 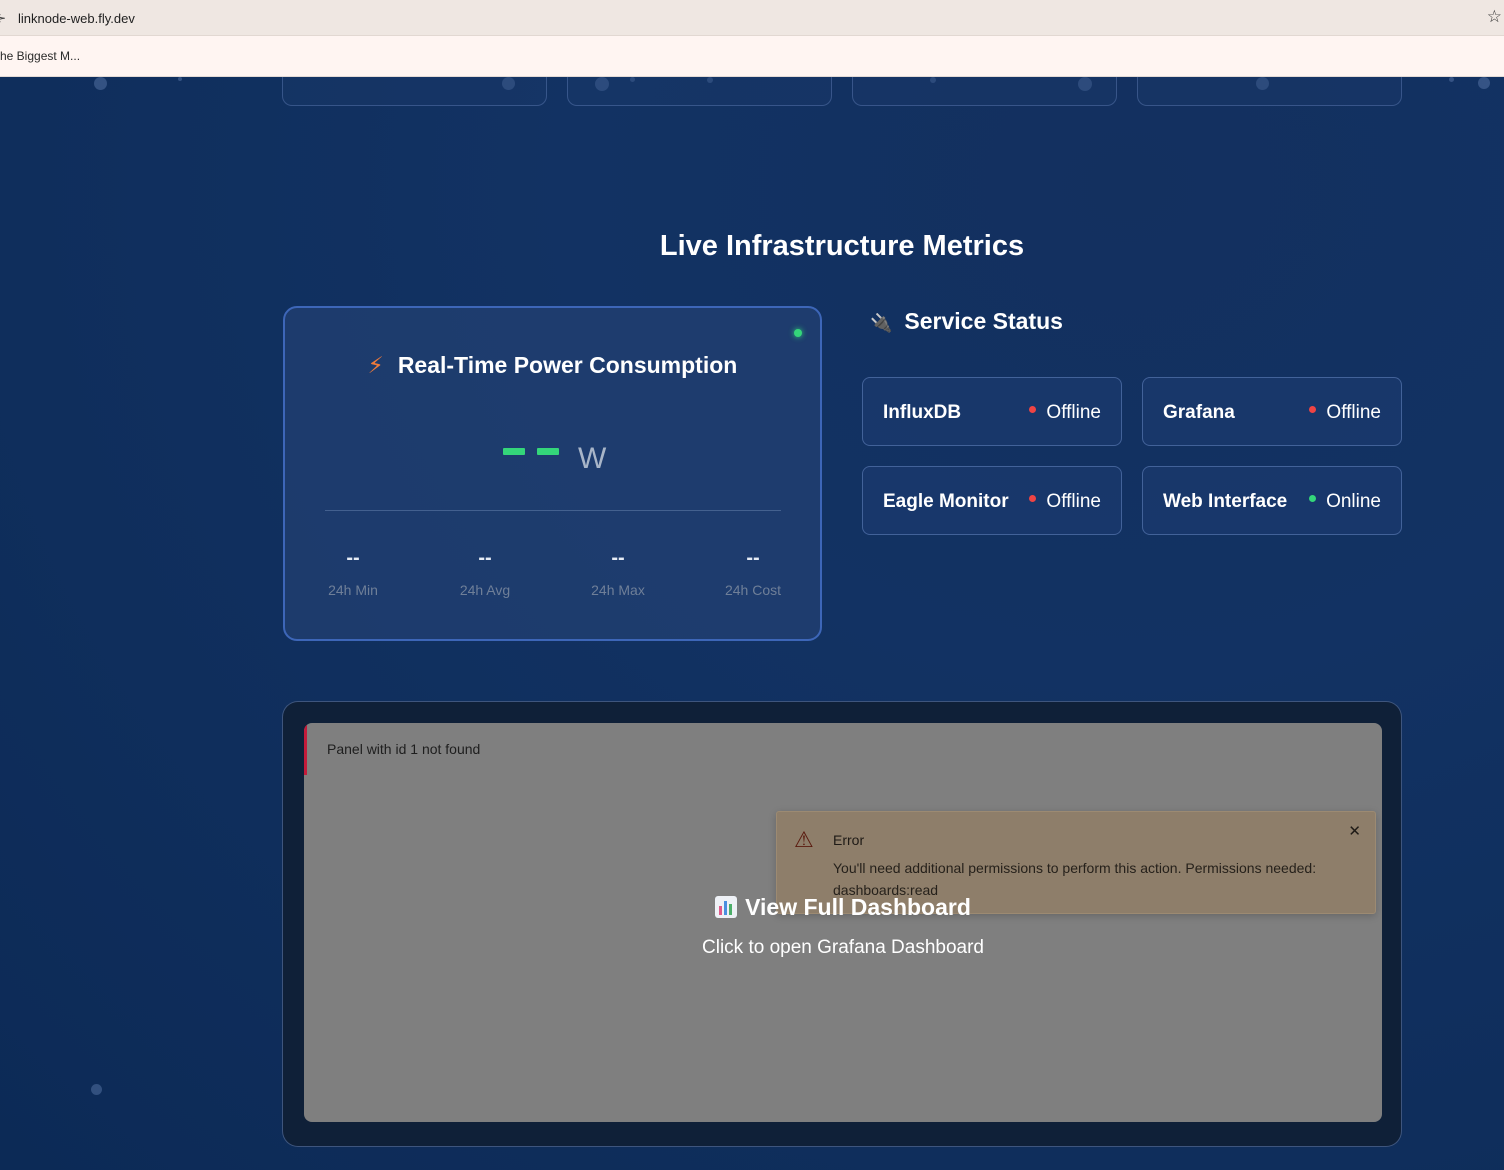 I want to click on service-status-title: Service Status, so click(x=983, y=321).